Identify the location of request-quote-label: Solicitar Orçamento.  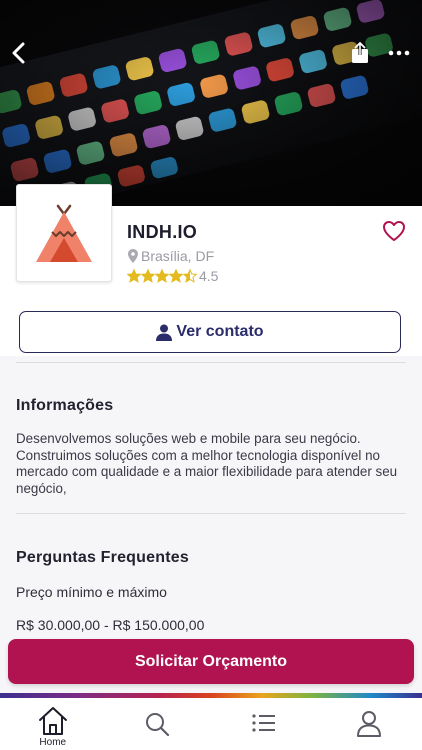
(211, 661).